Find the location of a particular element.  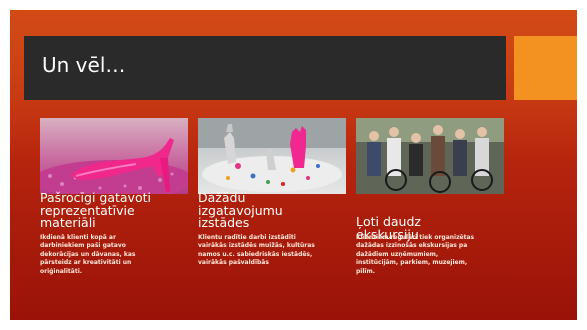

column-heading: Dažādu izgatavojumu izstādes is located at coordinates (240, 210).